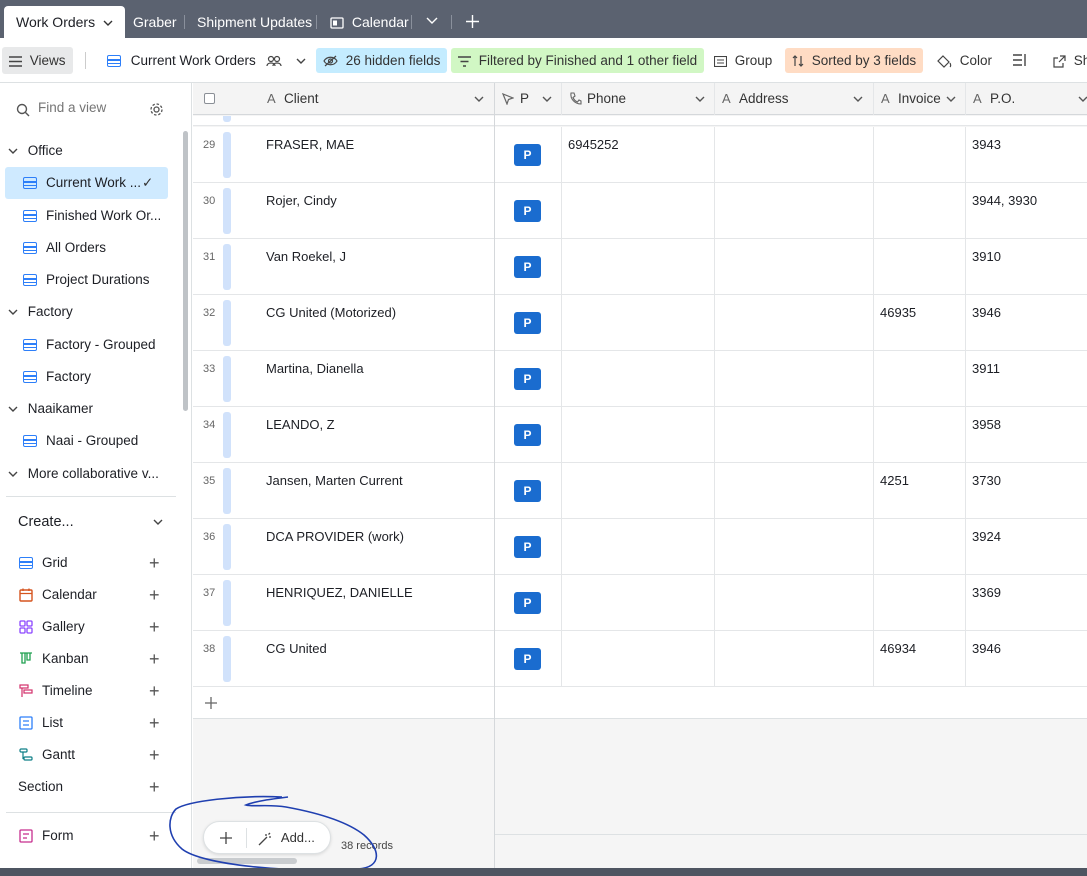  What do you see at coordinates (88, 723) in the screenshot?
I see `create-list: List +` at bounding box center [88, 723].